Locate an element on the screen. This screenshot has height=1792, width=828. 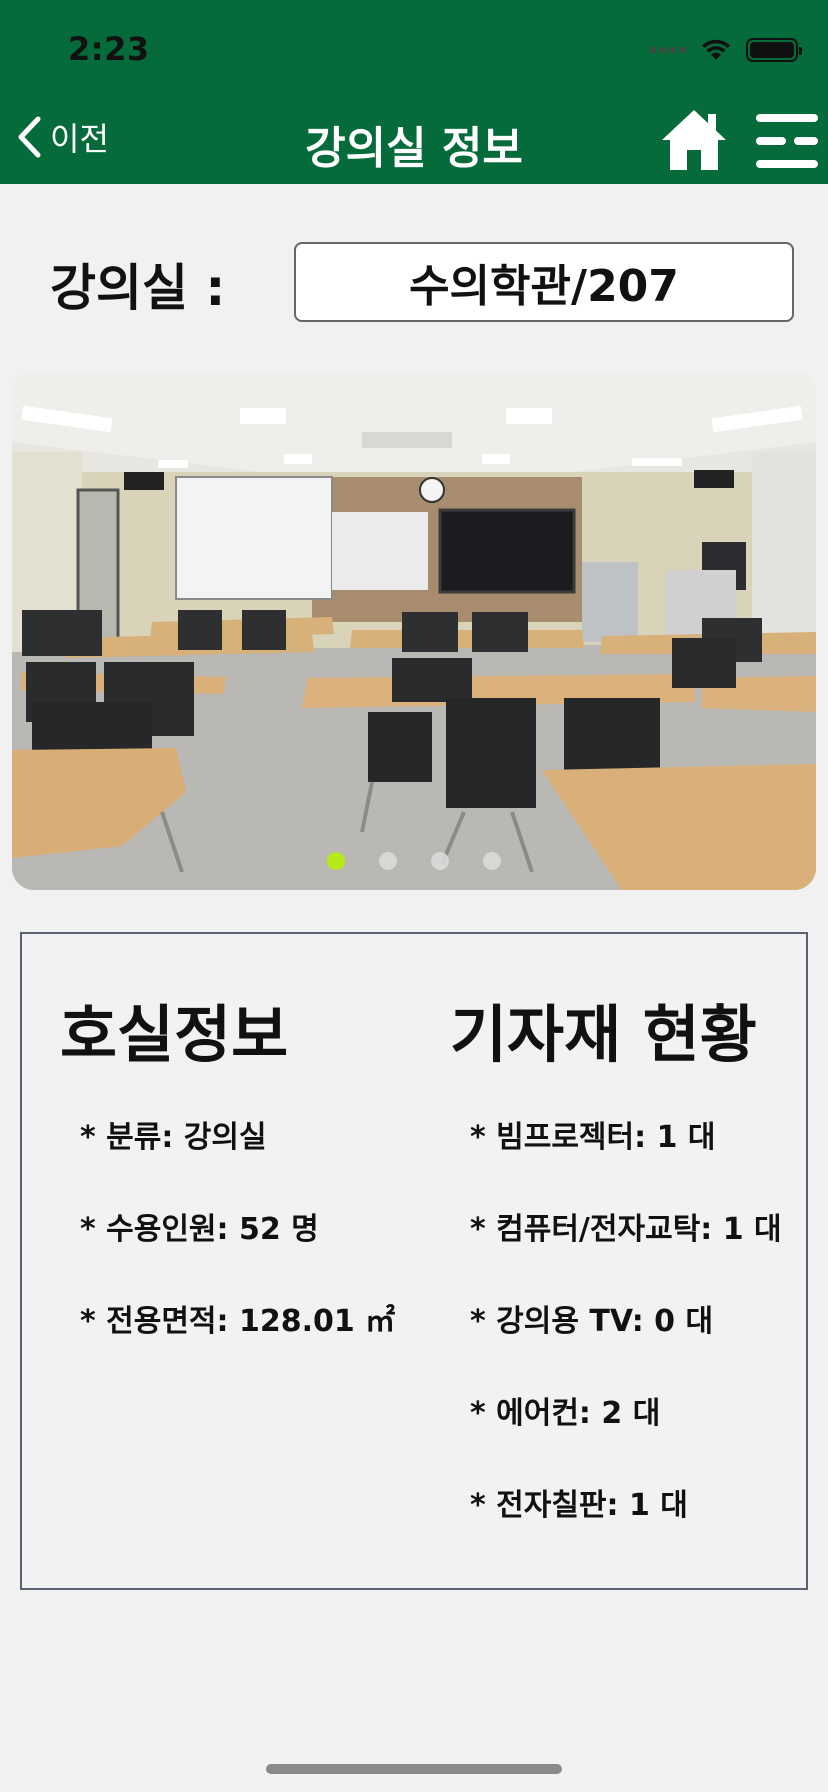
equipment-heading: 기자재 현황 is located at coordinates (603, 1034).